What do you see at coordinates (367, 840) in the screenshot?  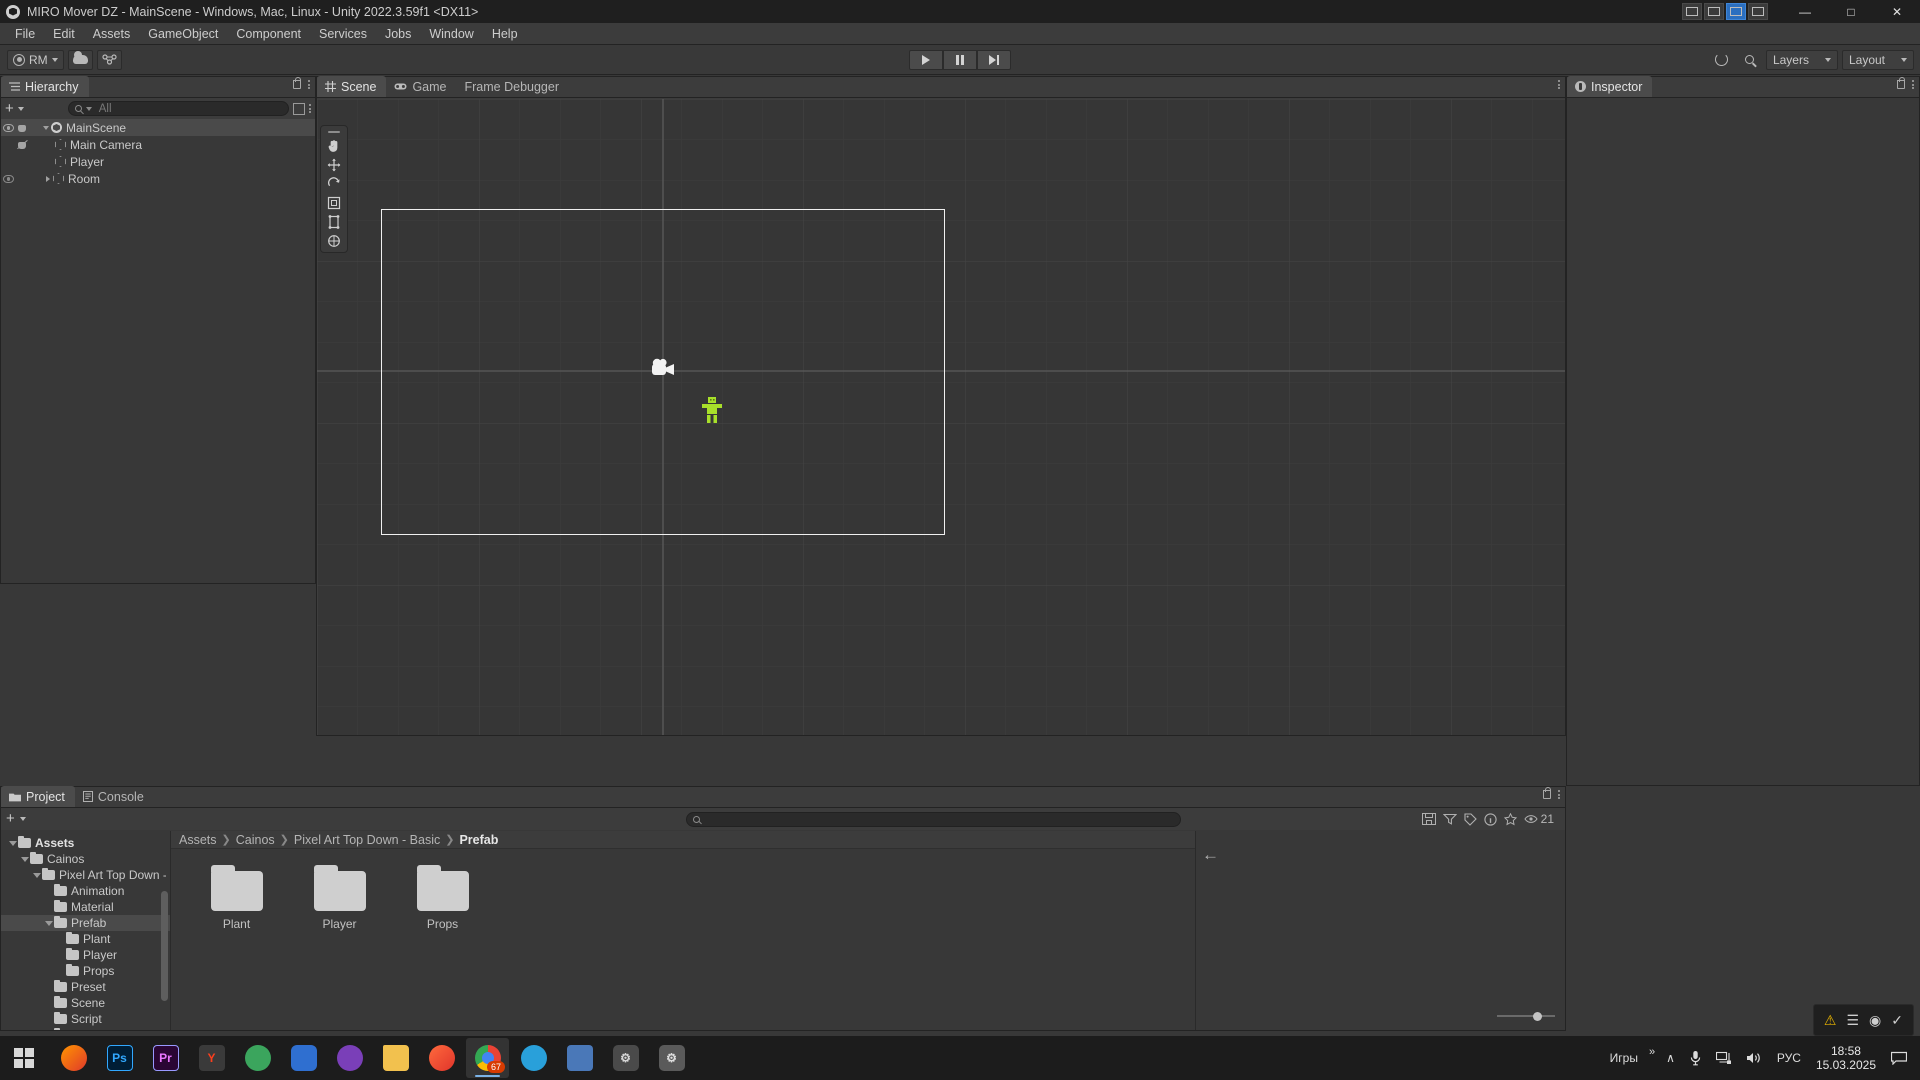 I see `breadcrumb-pixel-art-top-down-basic: Pixel Art Top Down - Basic` at bounding box center [367, 840].